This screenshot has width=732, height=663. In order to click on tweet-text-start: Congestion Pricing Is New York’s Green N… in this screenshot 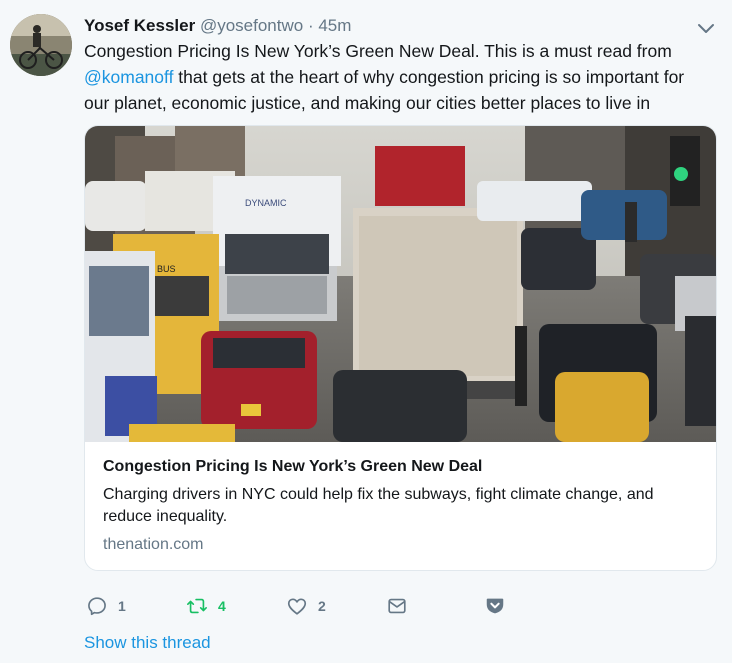, I will do `click(378, 51)`.